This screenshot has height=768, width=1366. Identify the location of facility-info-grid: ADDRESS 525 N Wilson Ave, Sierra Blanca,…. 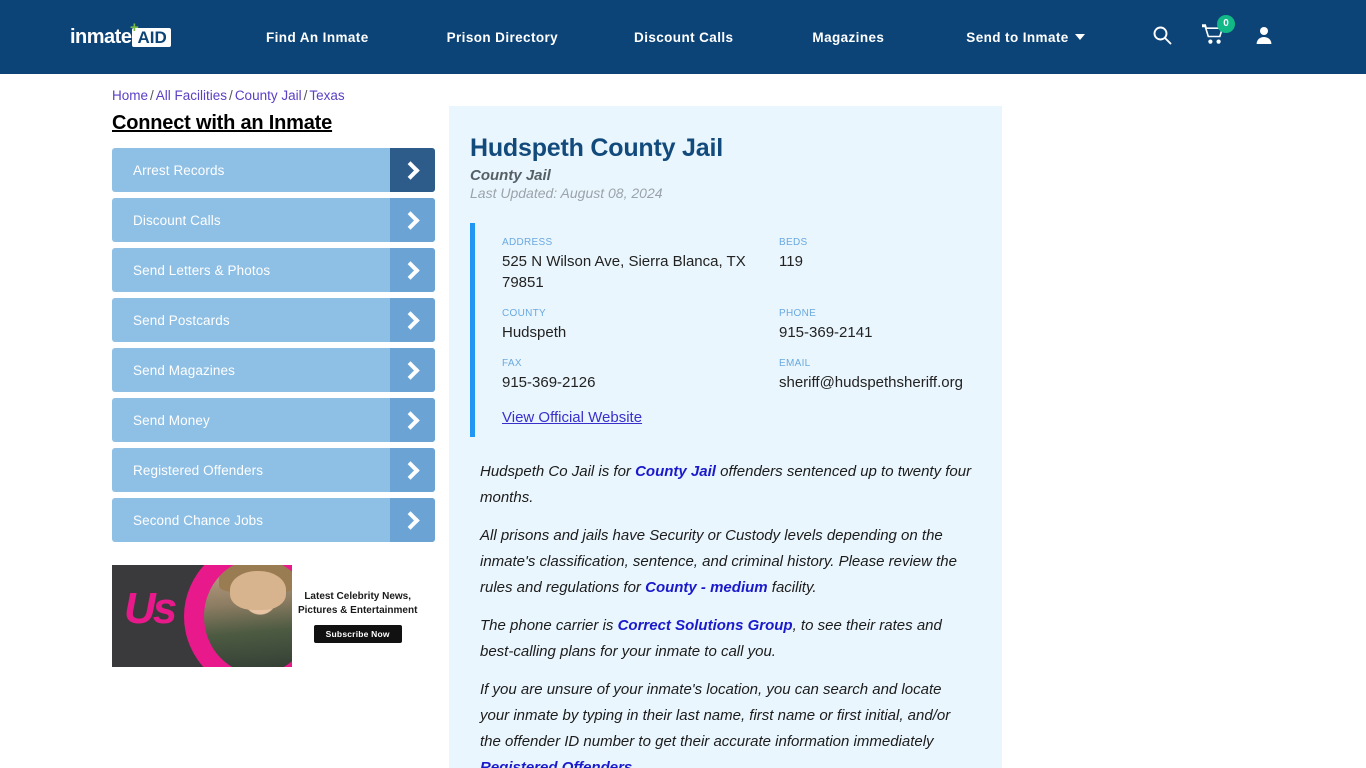
(737, 314).